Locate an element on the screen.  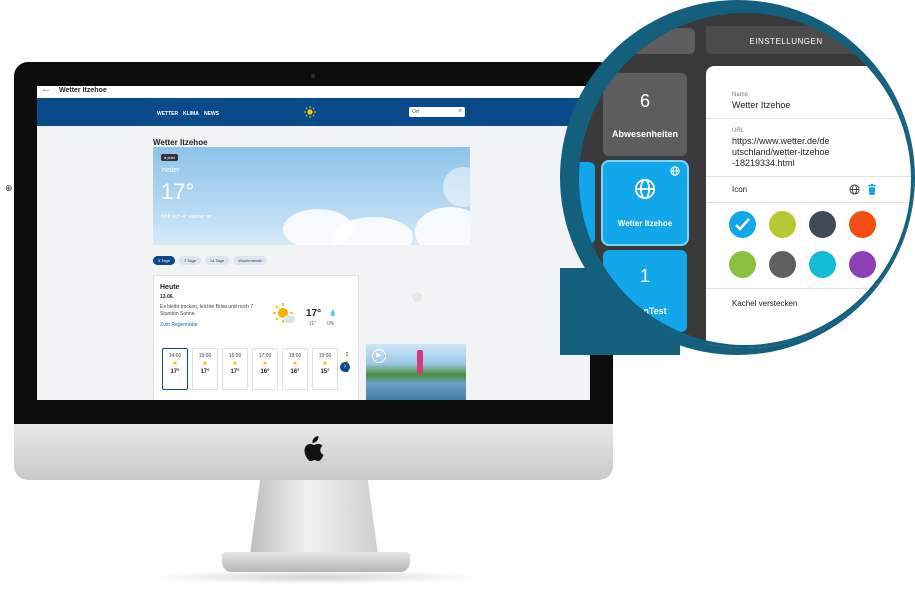
icon-label: Icon is located at coordinates (740, 189).